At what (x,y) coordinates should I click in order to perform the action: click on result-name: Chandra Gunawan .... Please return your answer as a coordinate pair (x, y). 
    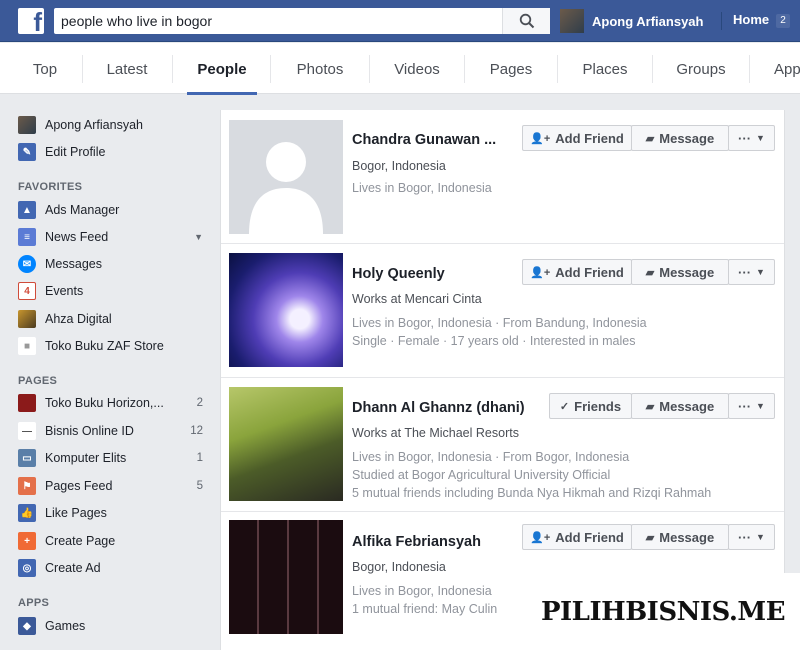
    Looking at the image, I should click on (424, 140).